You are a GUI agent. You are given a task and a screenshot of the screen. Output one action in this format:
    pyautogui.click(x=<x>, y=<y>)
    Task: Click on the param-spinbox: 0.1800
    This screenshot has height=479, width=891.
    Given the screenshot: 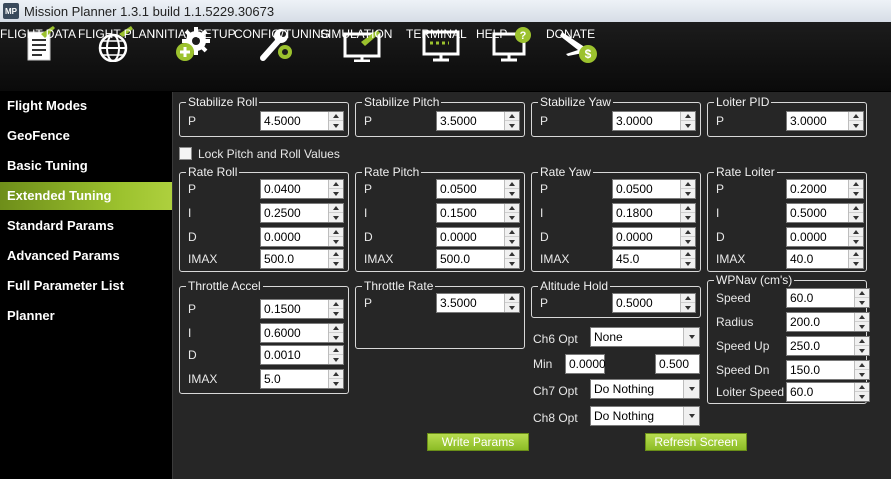 What is the action you would take?
    pyautogui.click(x=654, y=213)
    